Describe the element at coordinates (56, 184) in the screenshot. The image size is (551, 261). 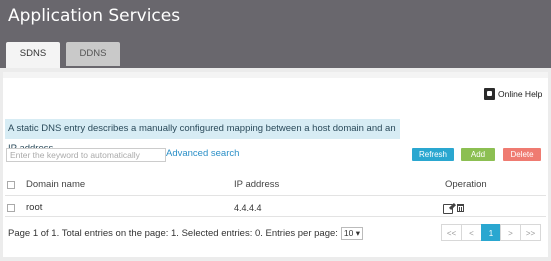
I see `column-header-domain: Domain name` at that location.